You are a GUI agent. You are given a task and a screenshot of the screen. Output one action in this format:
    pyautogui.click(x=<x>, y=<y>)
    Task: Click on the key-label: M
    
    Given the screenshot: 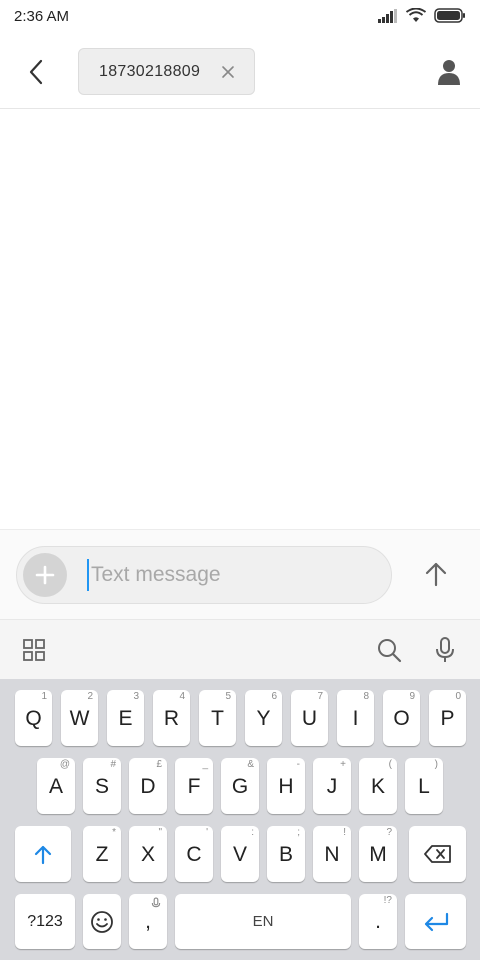 What is the action you would take?
    pyautogui.click(x=378, y=854)
    